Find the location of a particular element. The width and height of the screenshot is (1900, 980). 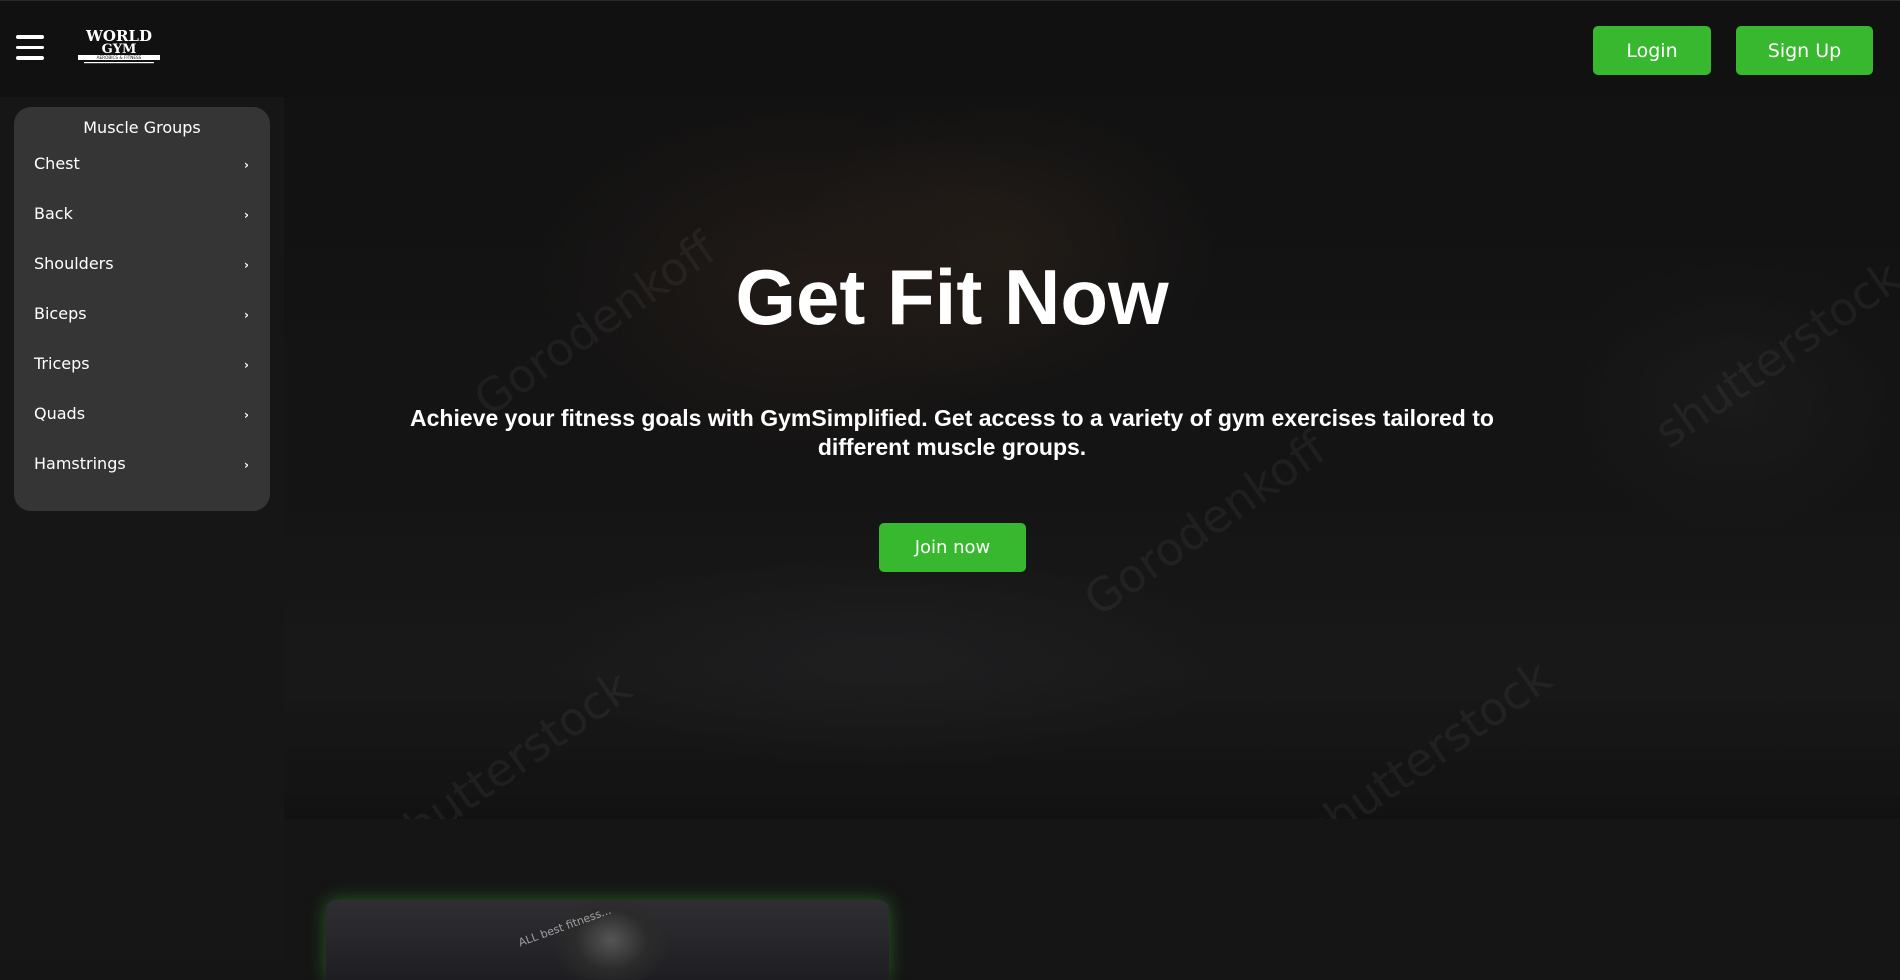

hero-title: Get Fit Now is located at coordinates (952, 297).